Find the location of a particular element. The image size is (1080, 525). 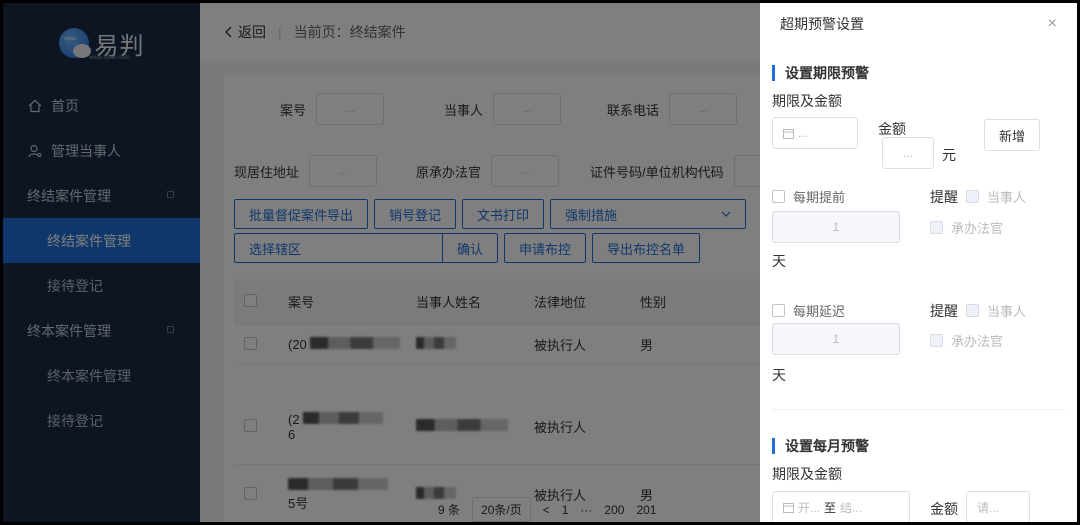

drawer-title: 超期预警设置 is located at coordinates (822, 24).